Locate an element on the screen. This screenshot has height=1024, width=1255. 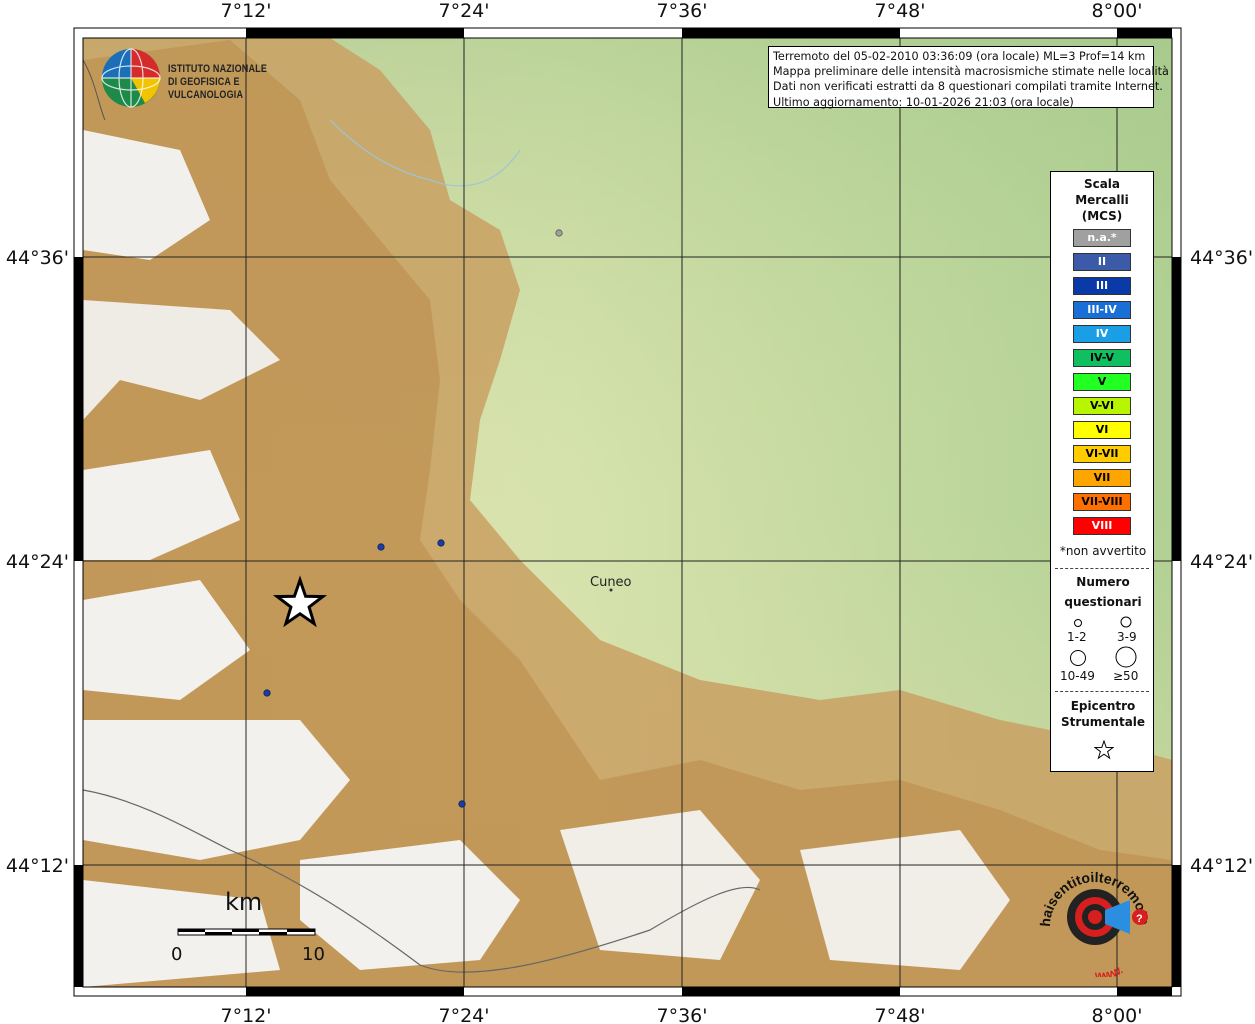
legend-item: VII-VIII is located at coordinates (1102, 502).